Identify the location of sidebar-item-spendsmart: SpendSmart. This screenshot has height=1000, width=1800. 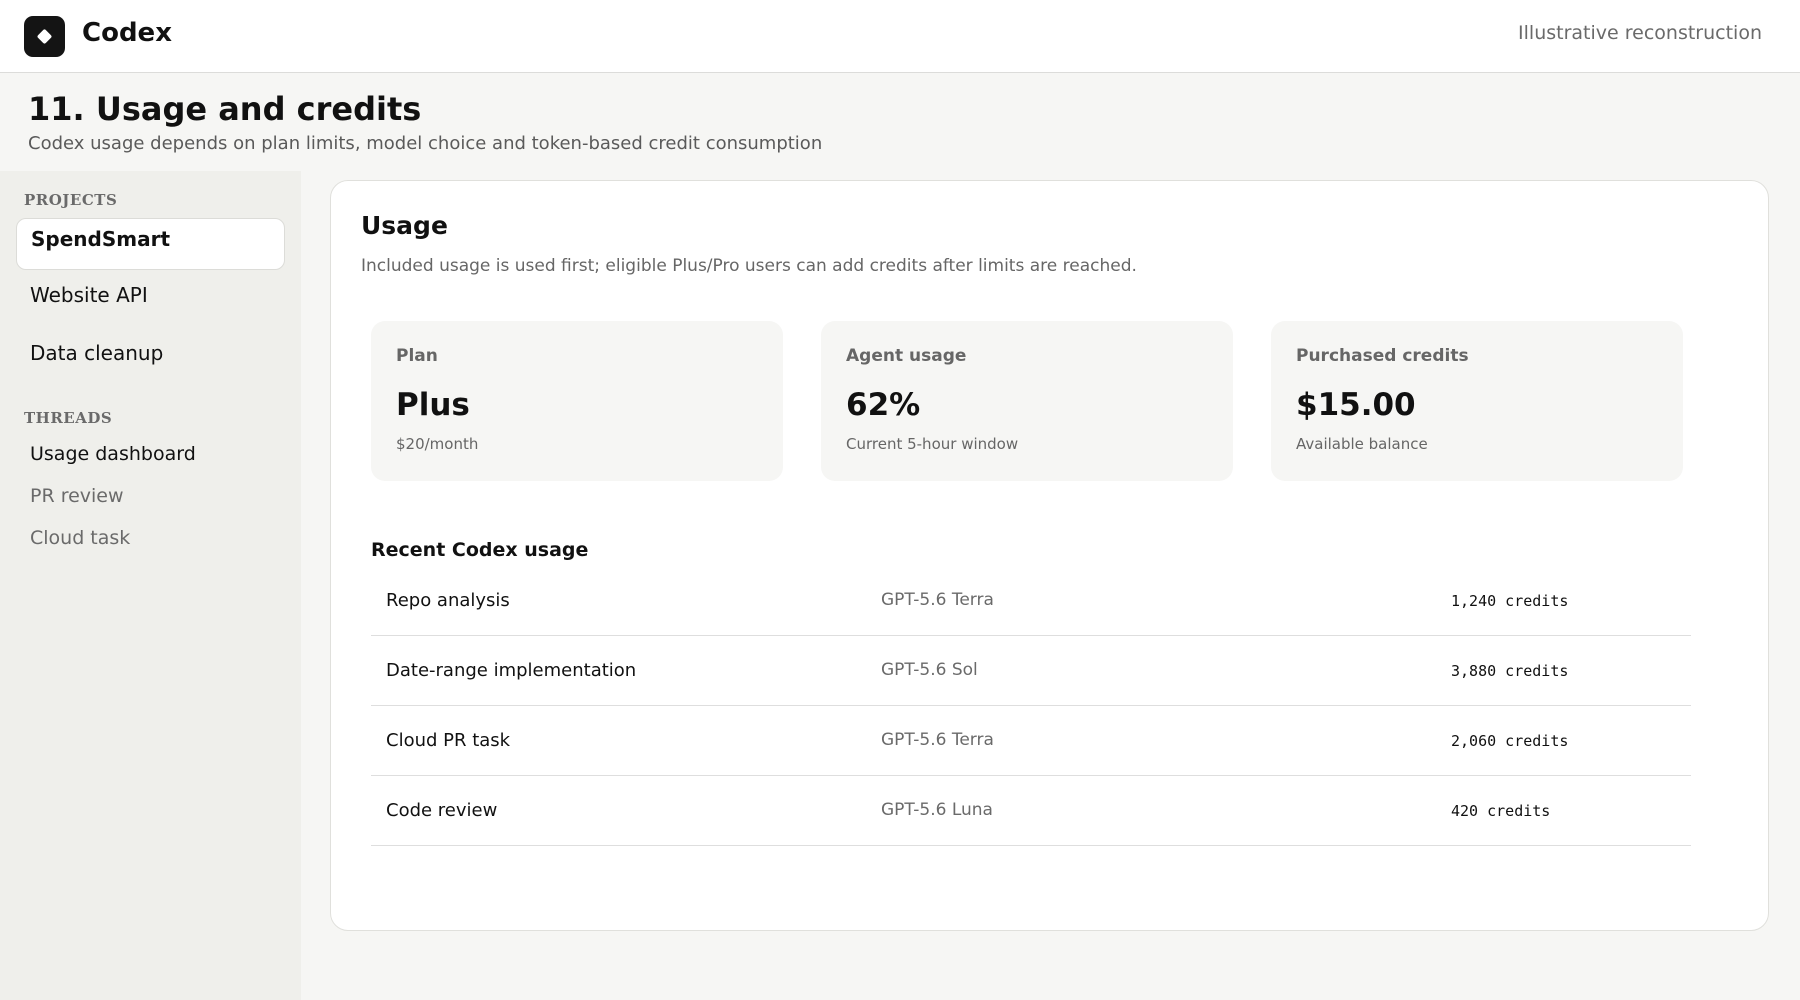
(150, 244).